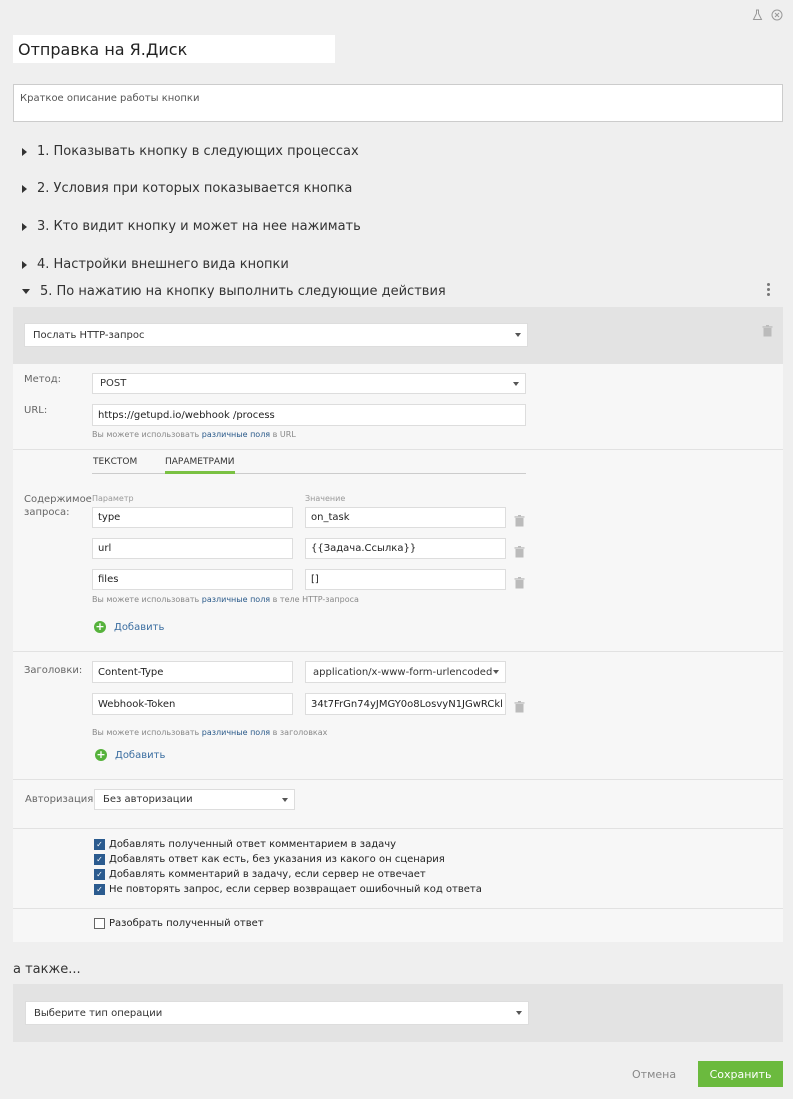 Image resolution: width=793 pixels, height=1099 pixels. I want to click on section-label: 4. Настройки внешнего вида кнопки, so click(163, 264).